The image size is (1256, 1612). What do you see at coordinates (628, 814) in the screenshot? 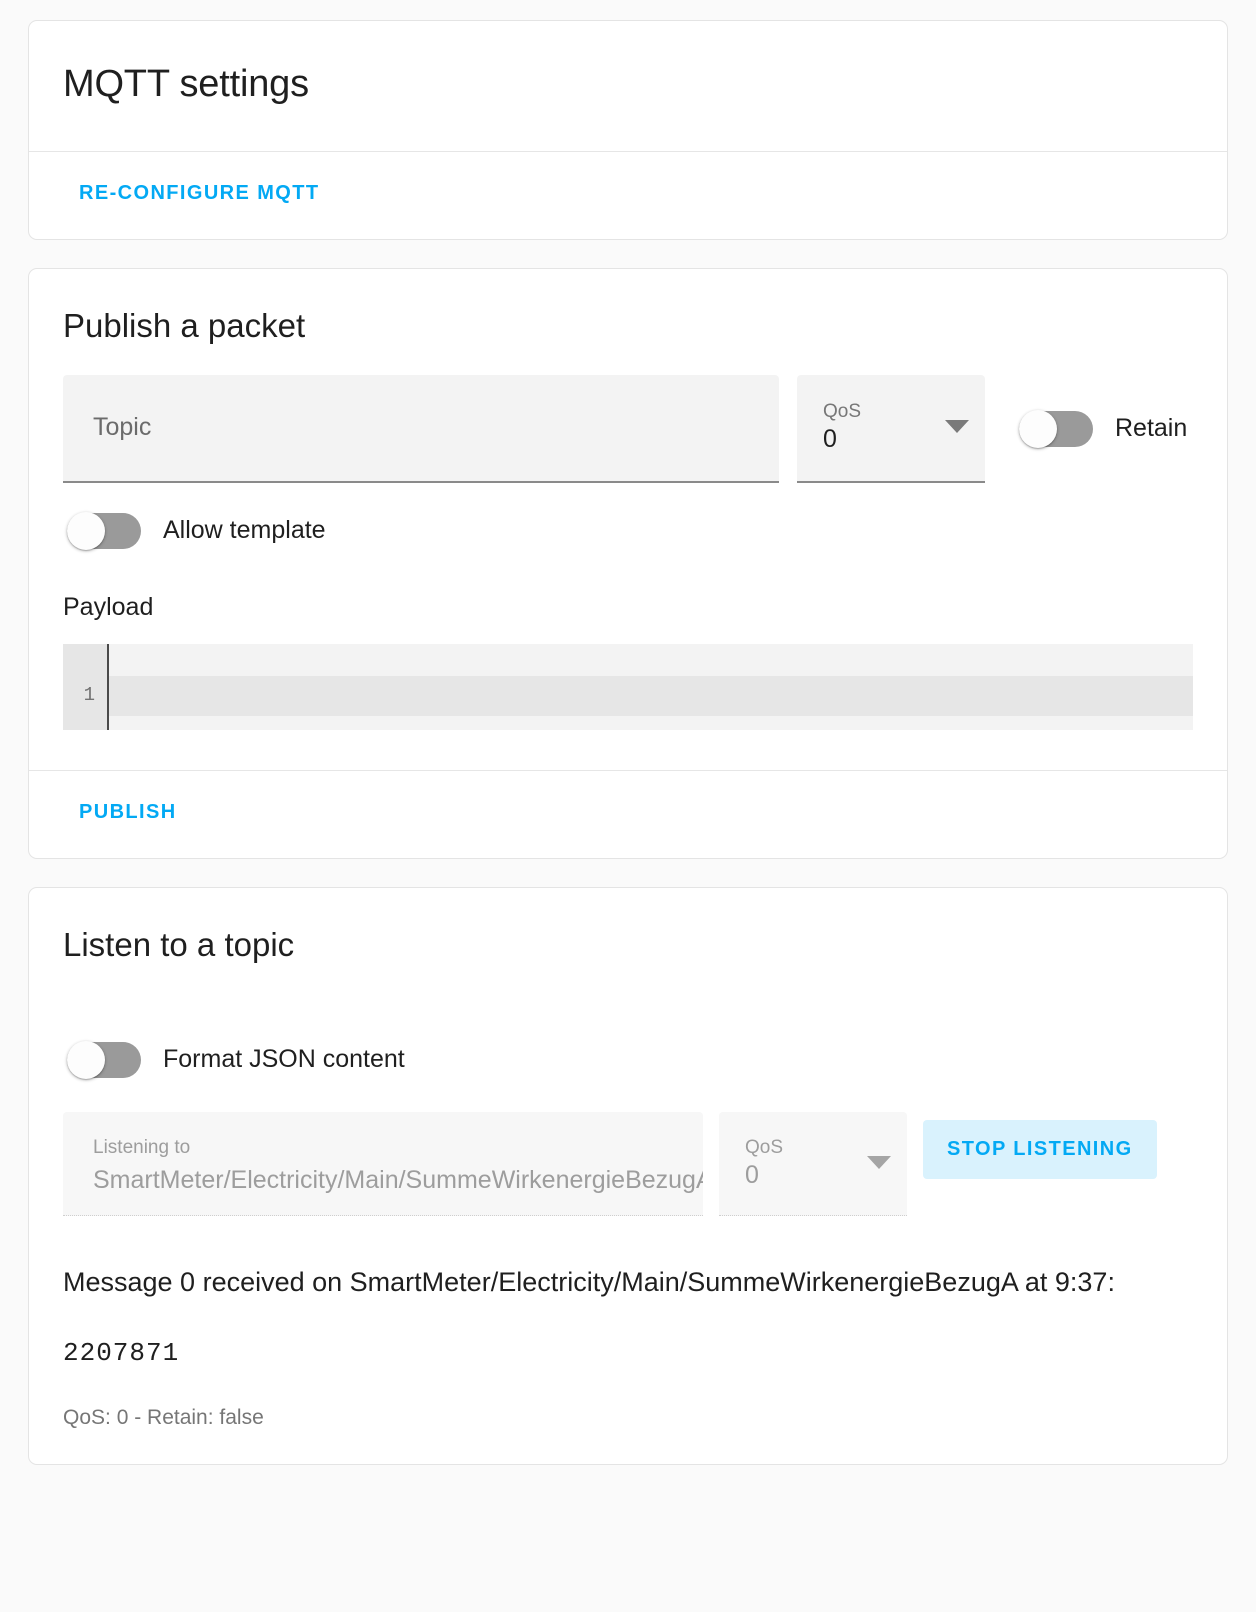
I see `publish-card-actions: PUBLISH` at bounding box center [628, 814].